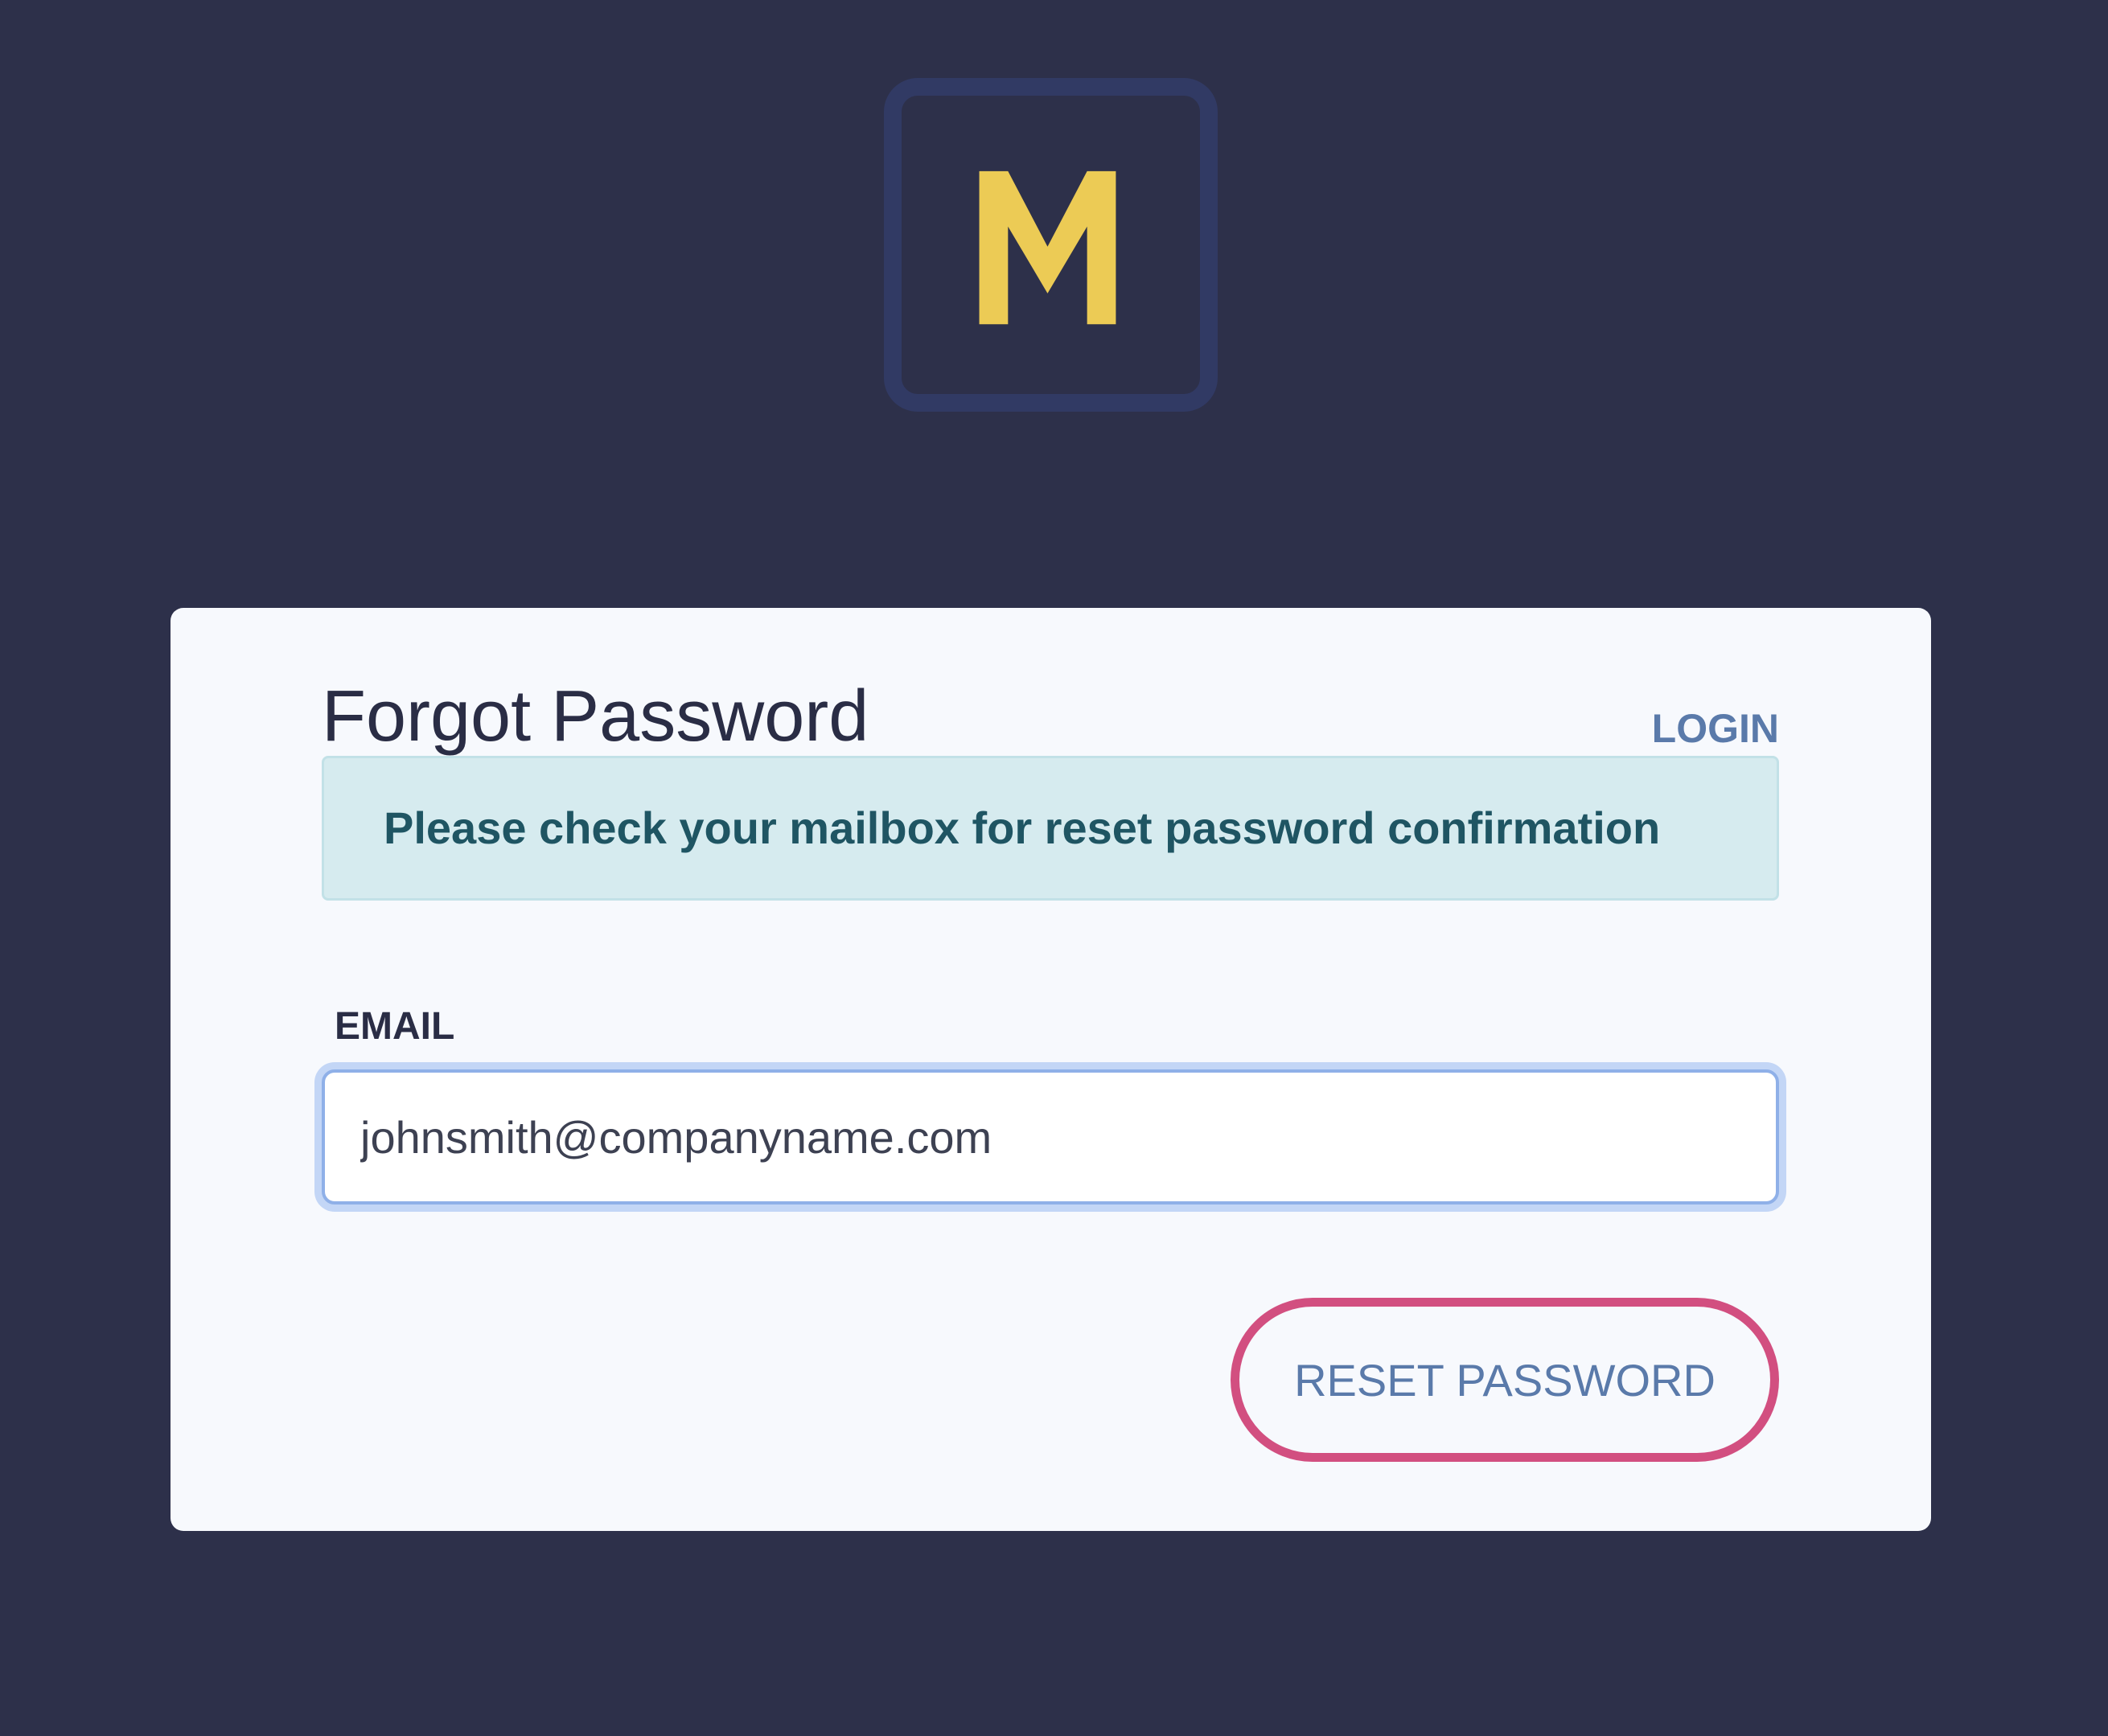  I want to click on m-logo-icon, so click(1047, 247).